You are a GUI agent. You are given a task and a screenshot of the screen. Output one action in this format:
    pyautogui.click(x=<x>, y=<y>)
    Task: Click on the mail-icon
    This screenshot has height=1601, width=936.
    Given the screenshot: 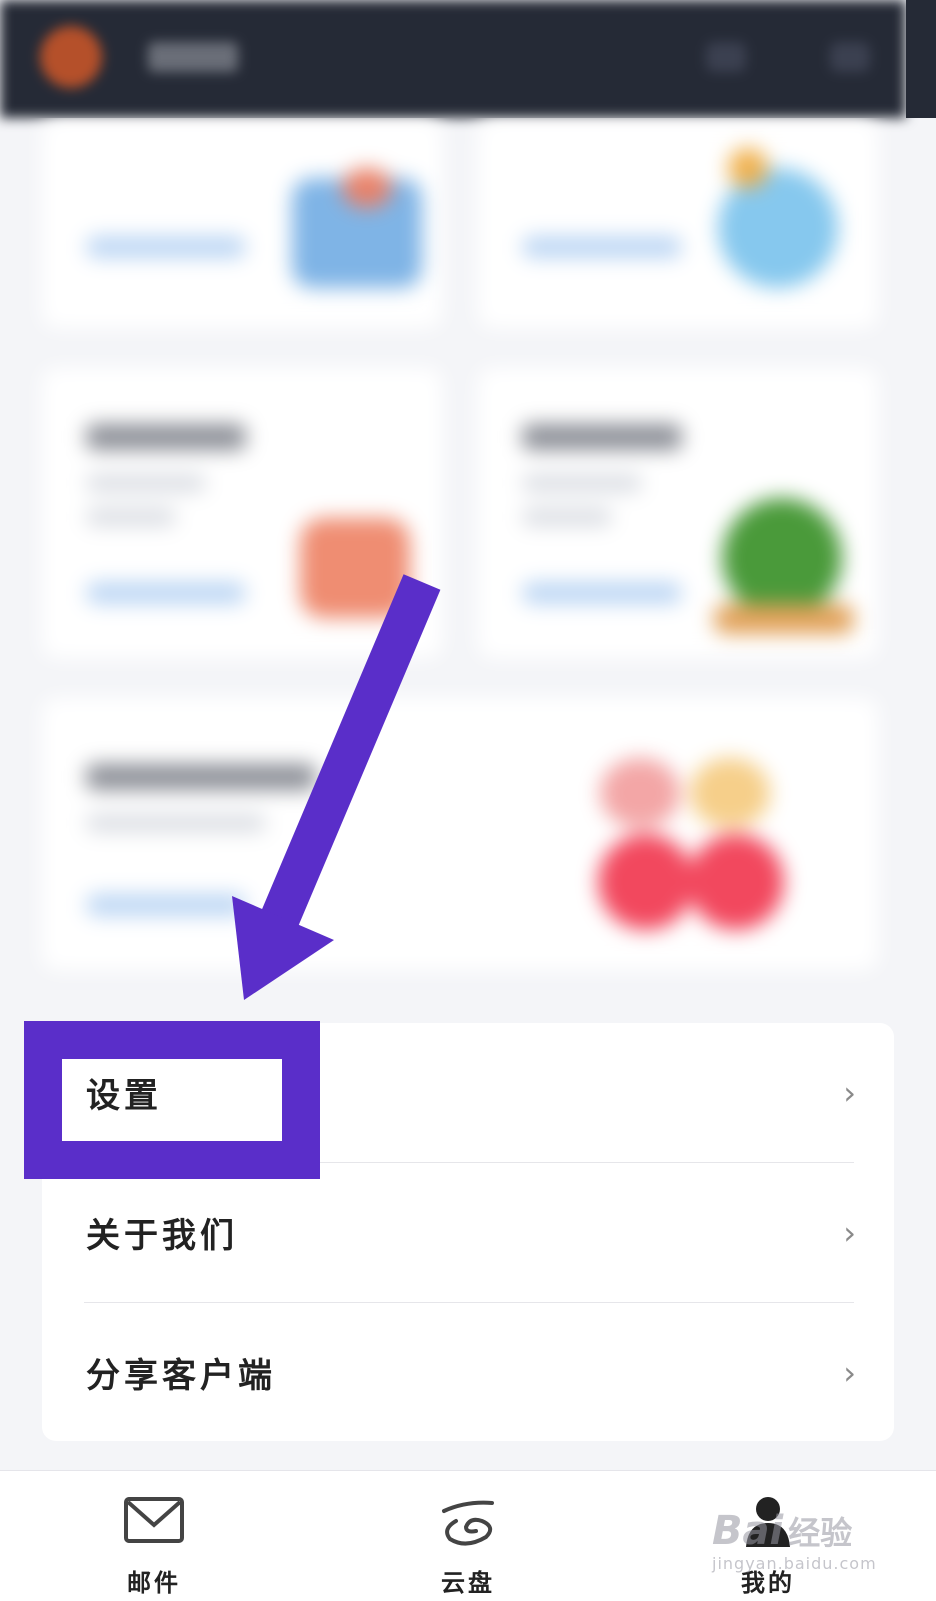 What is the action you would take?
    pyautogui.click(x=154, y=1520)
    